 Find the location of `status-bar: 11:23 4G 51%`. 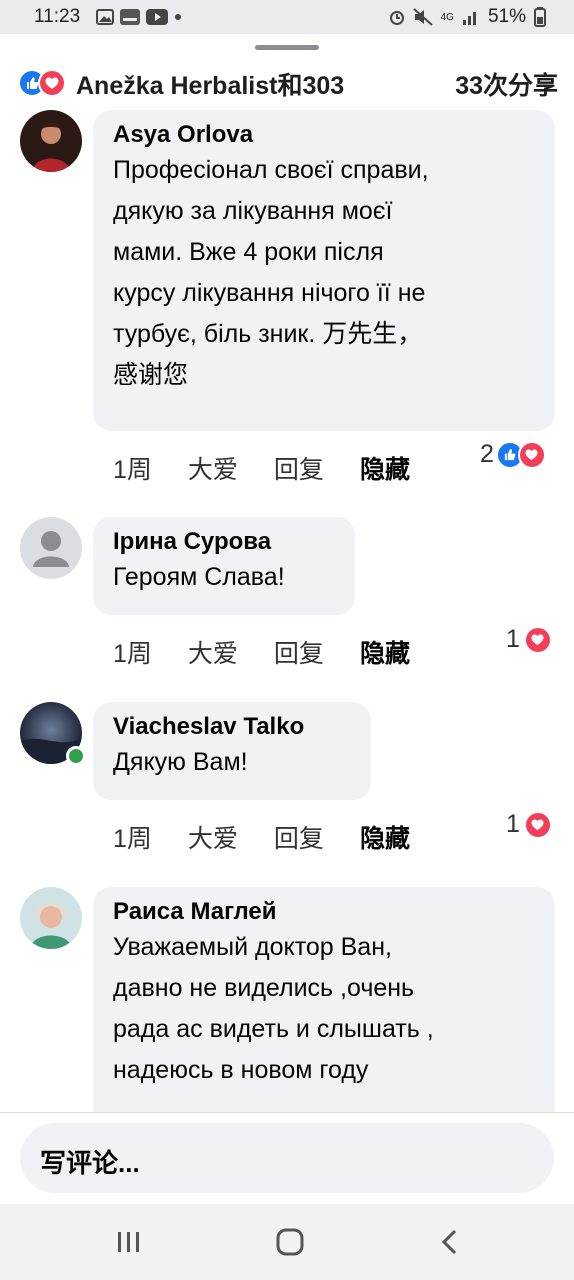

status-bar: 11:23 4G 51% is located at coordinates (287, 17).